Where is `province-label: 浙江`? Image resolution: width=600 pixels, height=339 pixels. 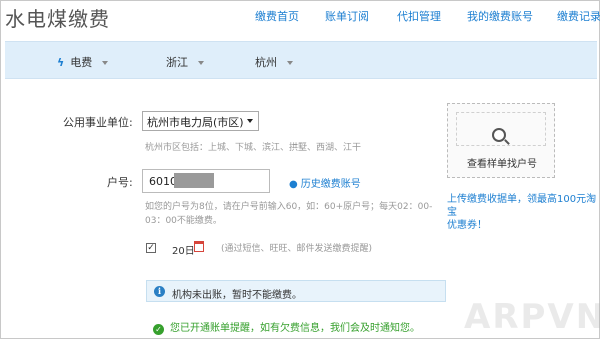
province-label: 浙江 is located at coordinates (177, 62).